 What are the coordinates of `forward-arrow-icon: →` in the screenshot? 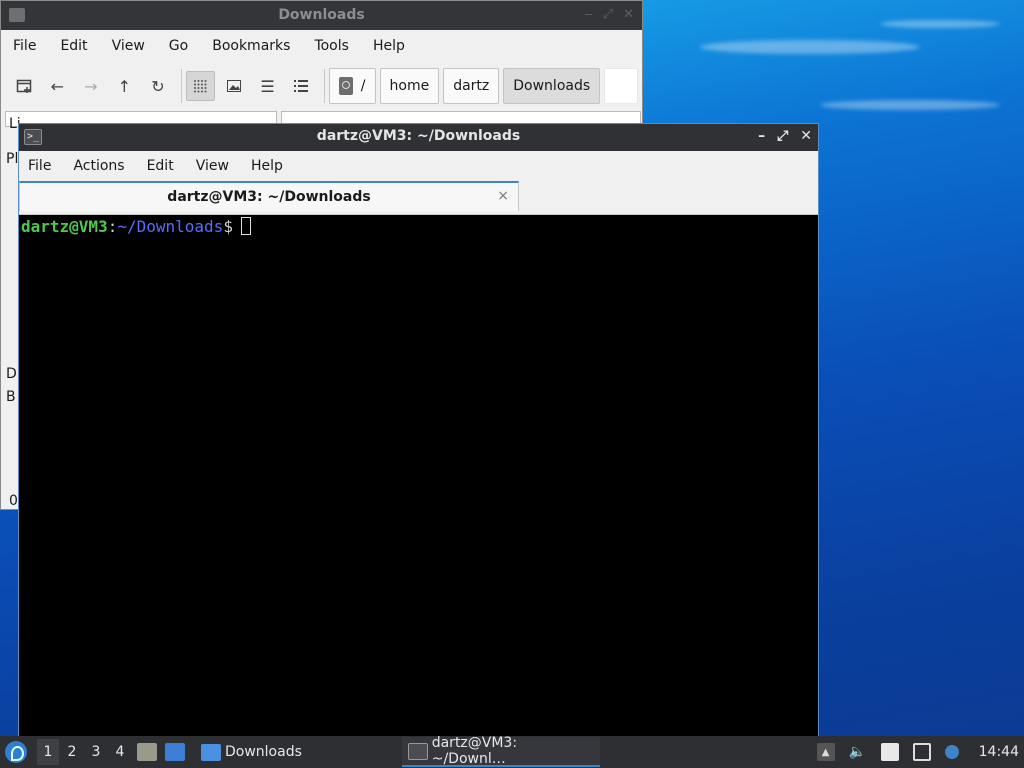 It's located at (91, 86).